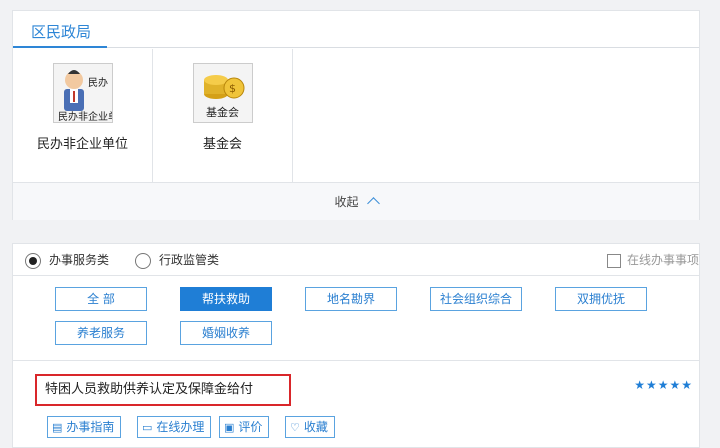 The width and height of the screenshot is (720, 448). Describe the element at coordinates (101, 333) in the screenshot. I see `category-elderly-care: 养老服务` at that location.